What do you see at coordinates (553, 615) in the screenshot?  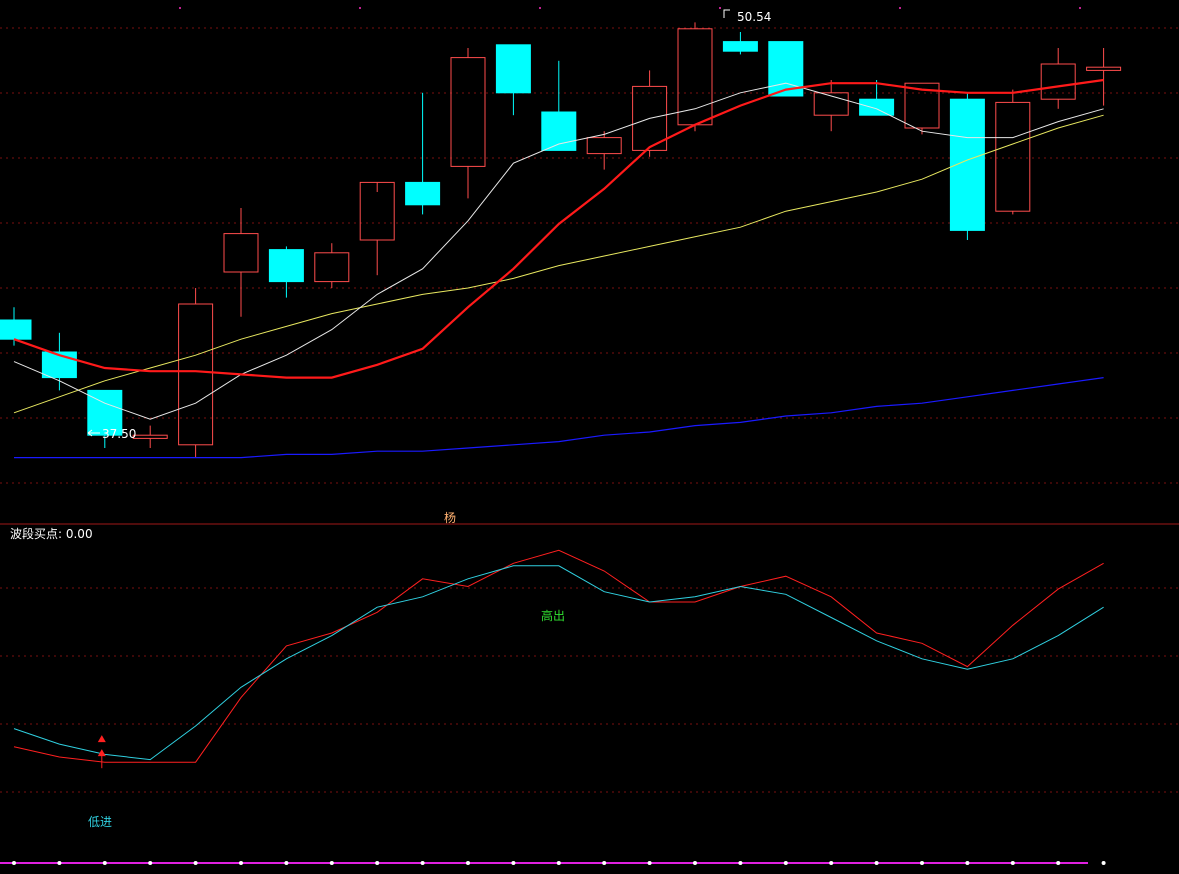 I see `high-signal-label: 高出` at bounding box center [553, 615].